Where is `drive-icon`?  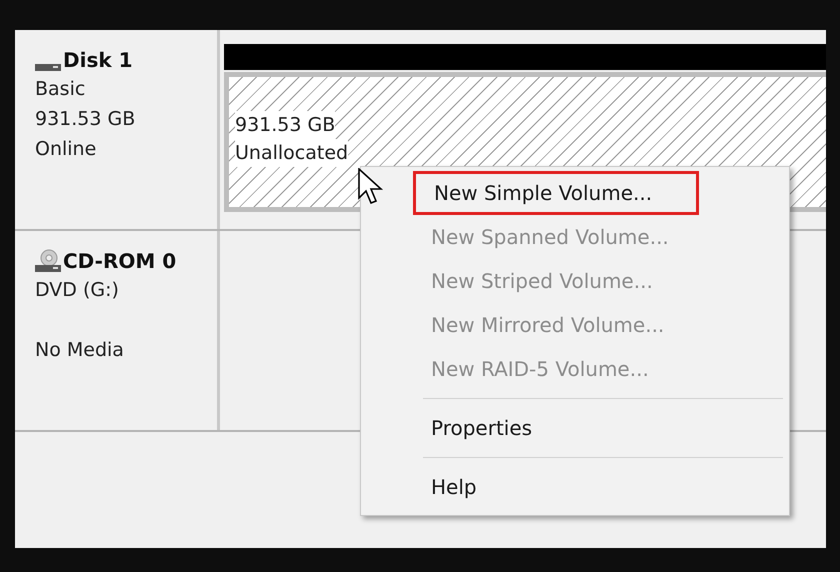 drive-icon is located at coordinates (48, 67).